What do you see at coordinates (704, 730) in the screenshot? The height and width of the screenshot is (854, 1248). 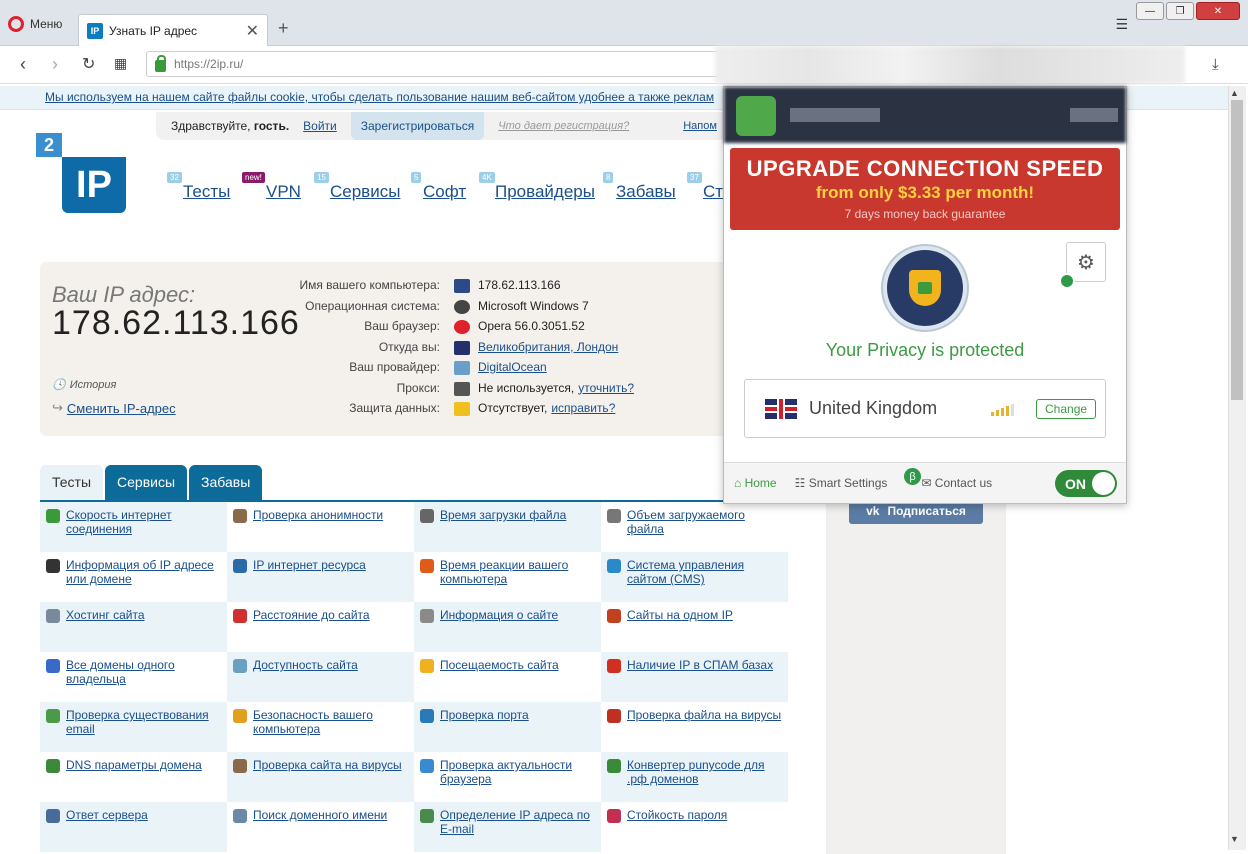 I see `test-link: Проверка файла на вирусы` at bounding box center [704, 730].